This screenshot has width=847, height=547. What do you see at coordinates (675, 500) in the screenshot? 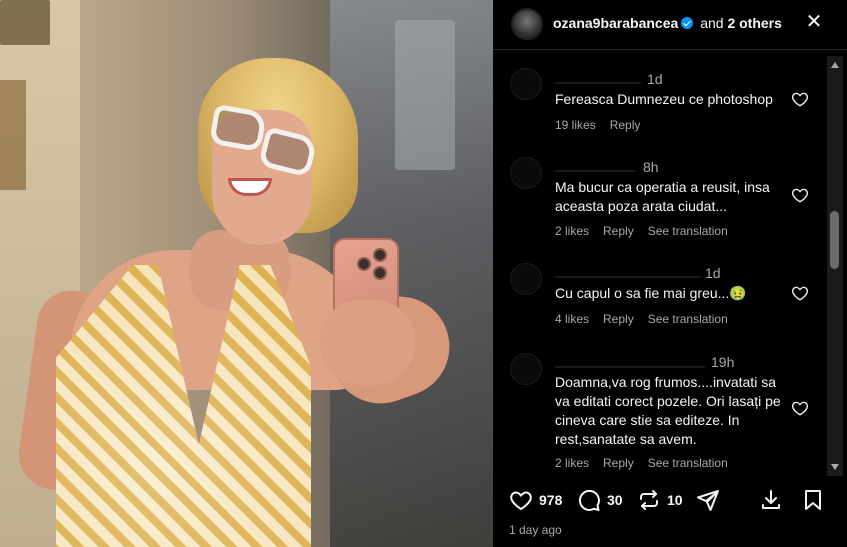
I see `repost-count: 10` at bounding box center [675, 500].